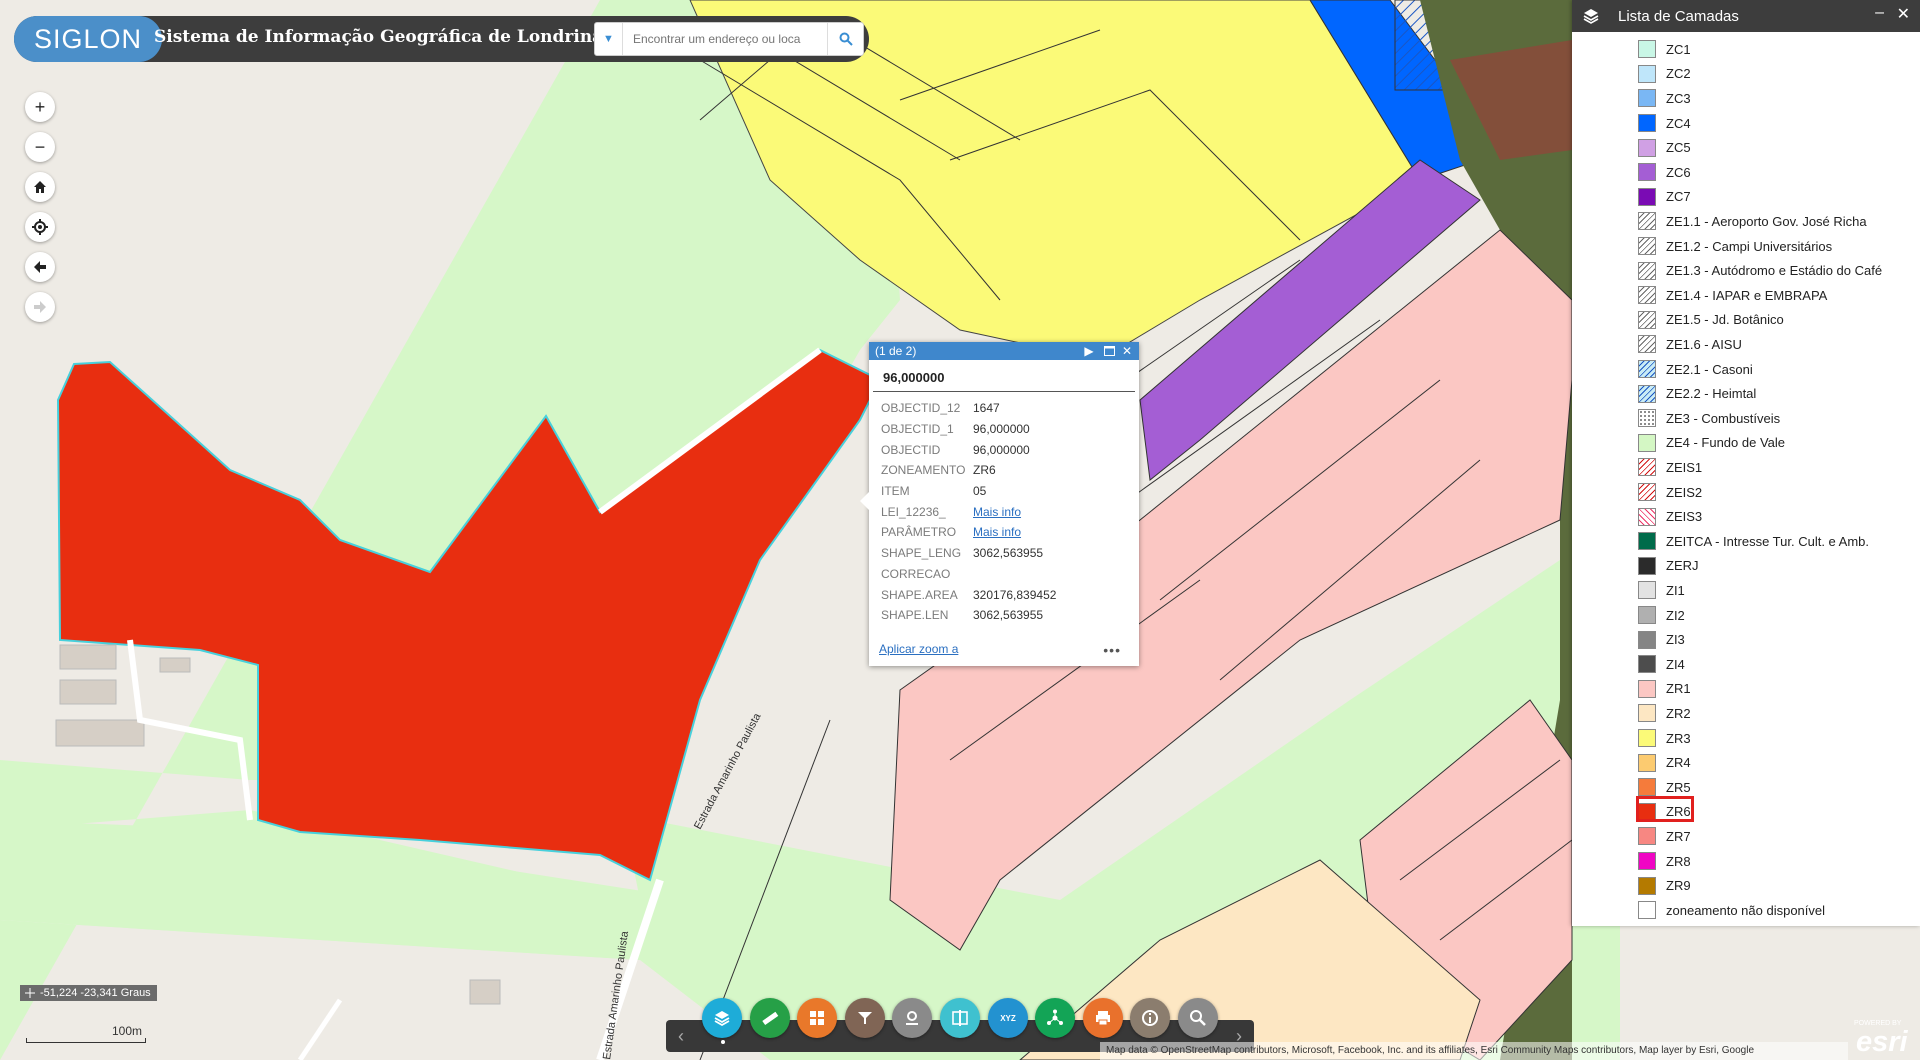 The image size is (1920, 1060). I want to click on legend-item: ZC7, so click(1664, 197).